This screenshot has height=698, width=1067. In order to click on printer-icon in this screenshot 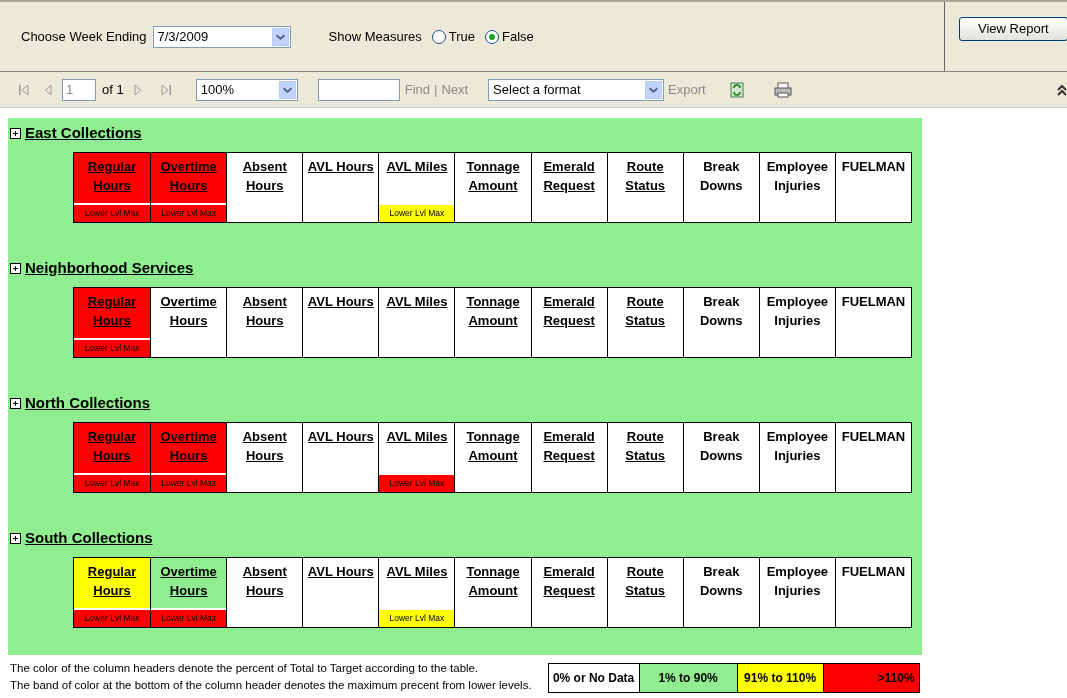, I will do `click(782, 89)`.